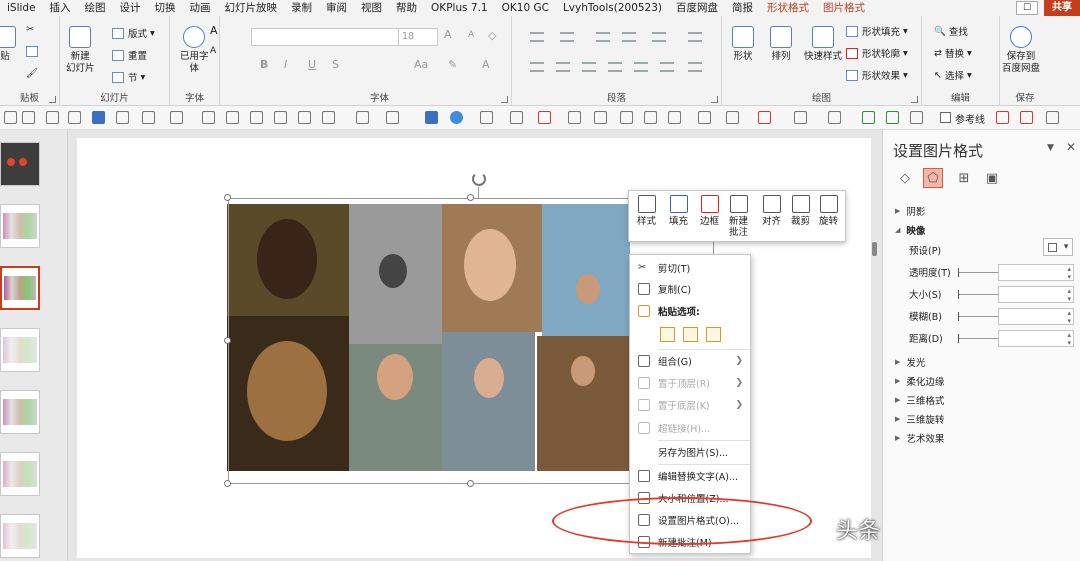 The height and width of the screenshot is (561, 1080). What do you see at coordinates (200, 8) in the screenshot?
I see `tab-animations: 动画` at bounding box center [200, 8].